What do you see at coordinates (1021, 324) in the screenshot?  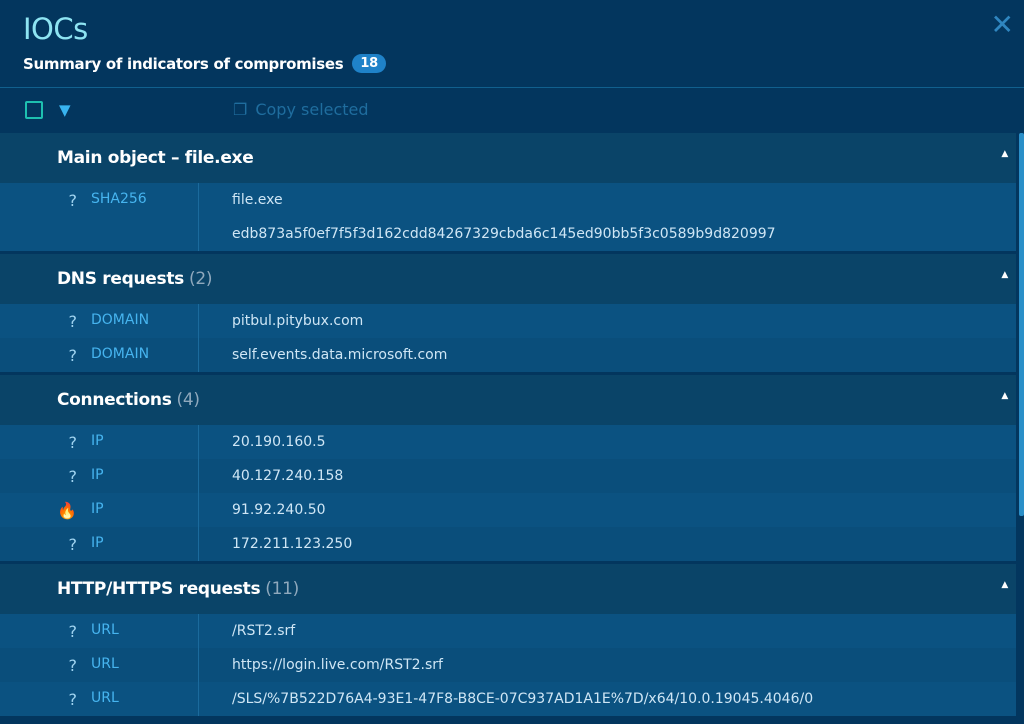 I see `scrollbar` at bounding box center [1021, 324].